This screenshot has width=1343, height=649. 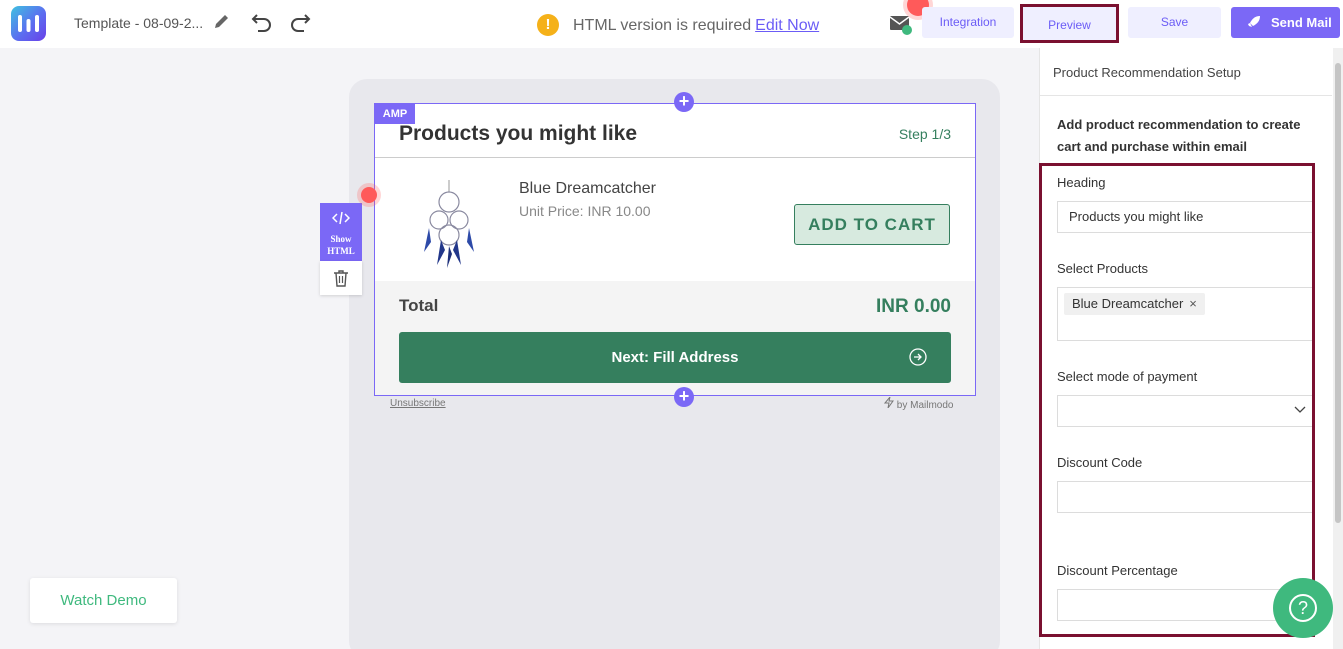 I want to click on add-to-cart-button: ADD TO CART, so click(x=872, y=224).